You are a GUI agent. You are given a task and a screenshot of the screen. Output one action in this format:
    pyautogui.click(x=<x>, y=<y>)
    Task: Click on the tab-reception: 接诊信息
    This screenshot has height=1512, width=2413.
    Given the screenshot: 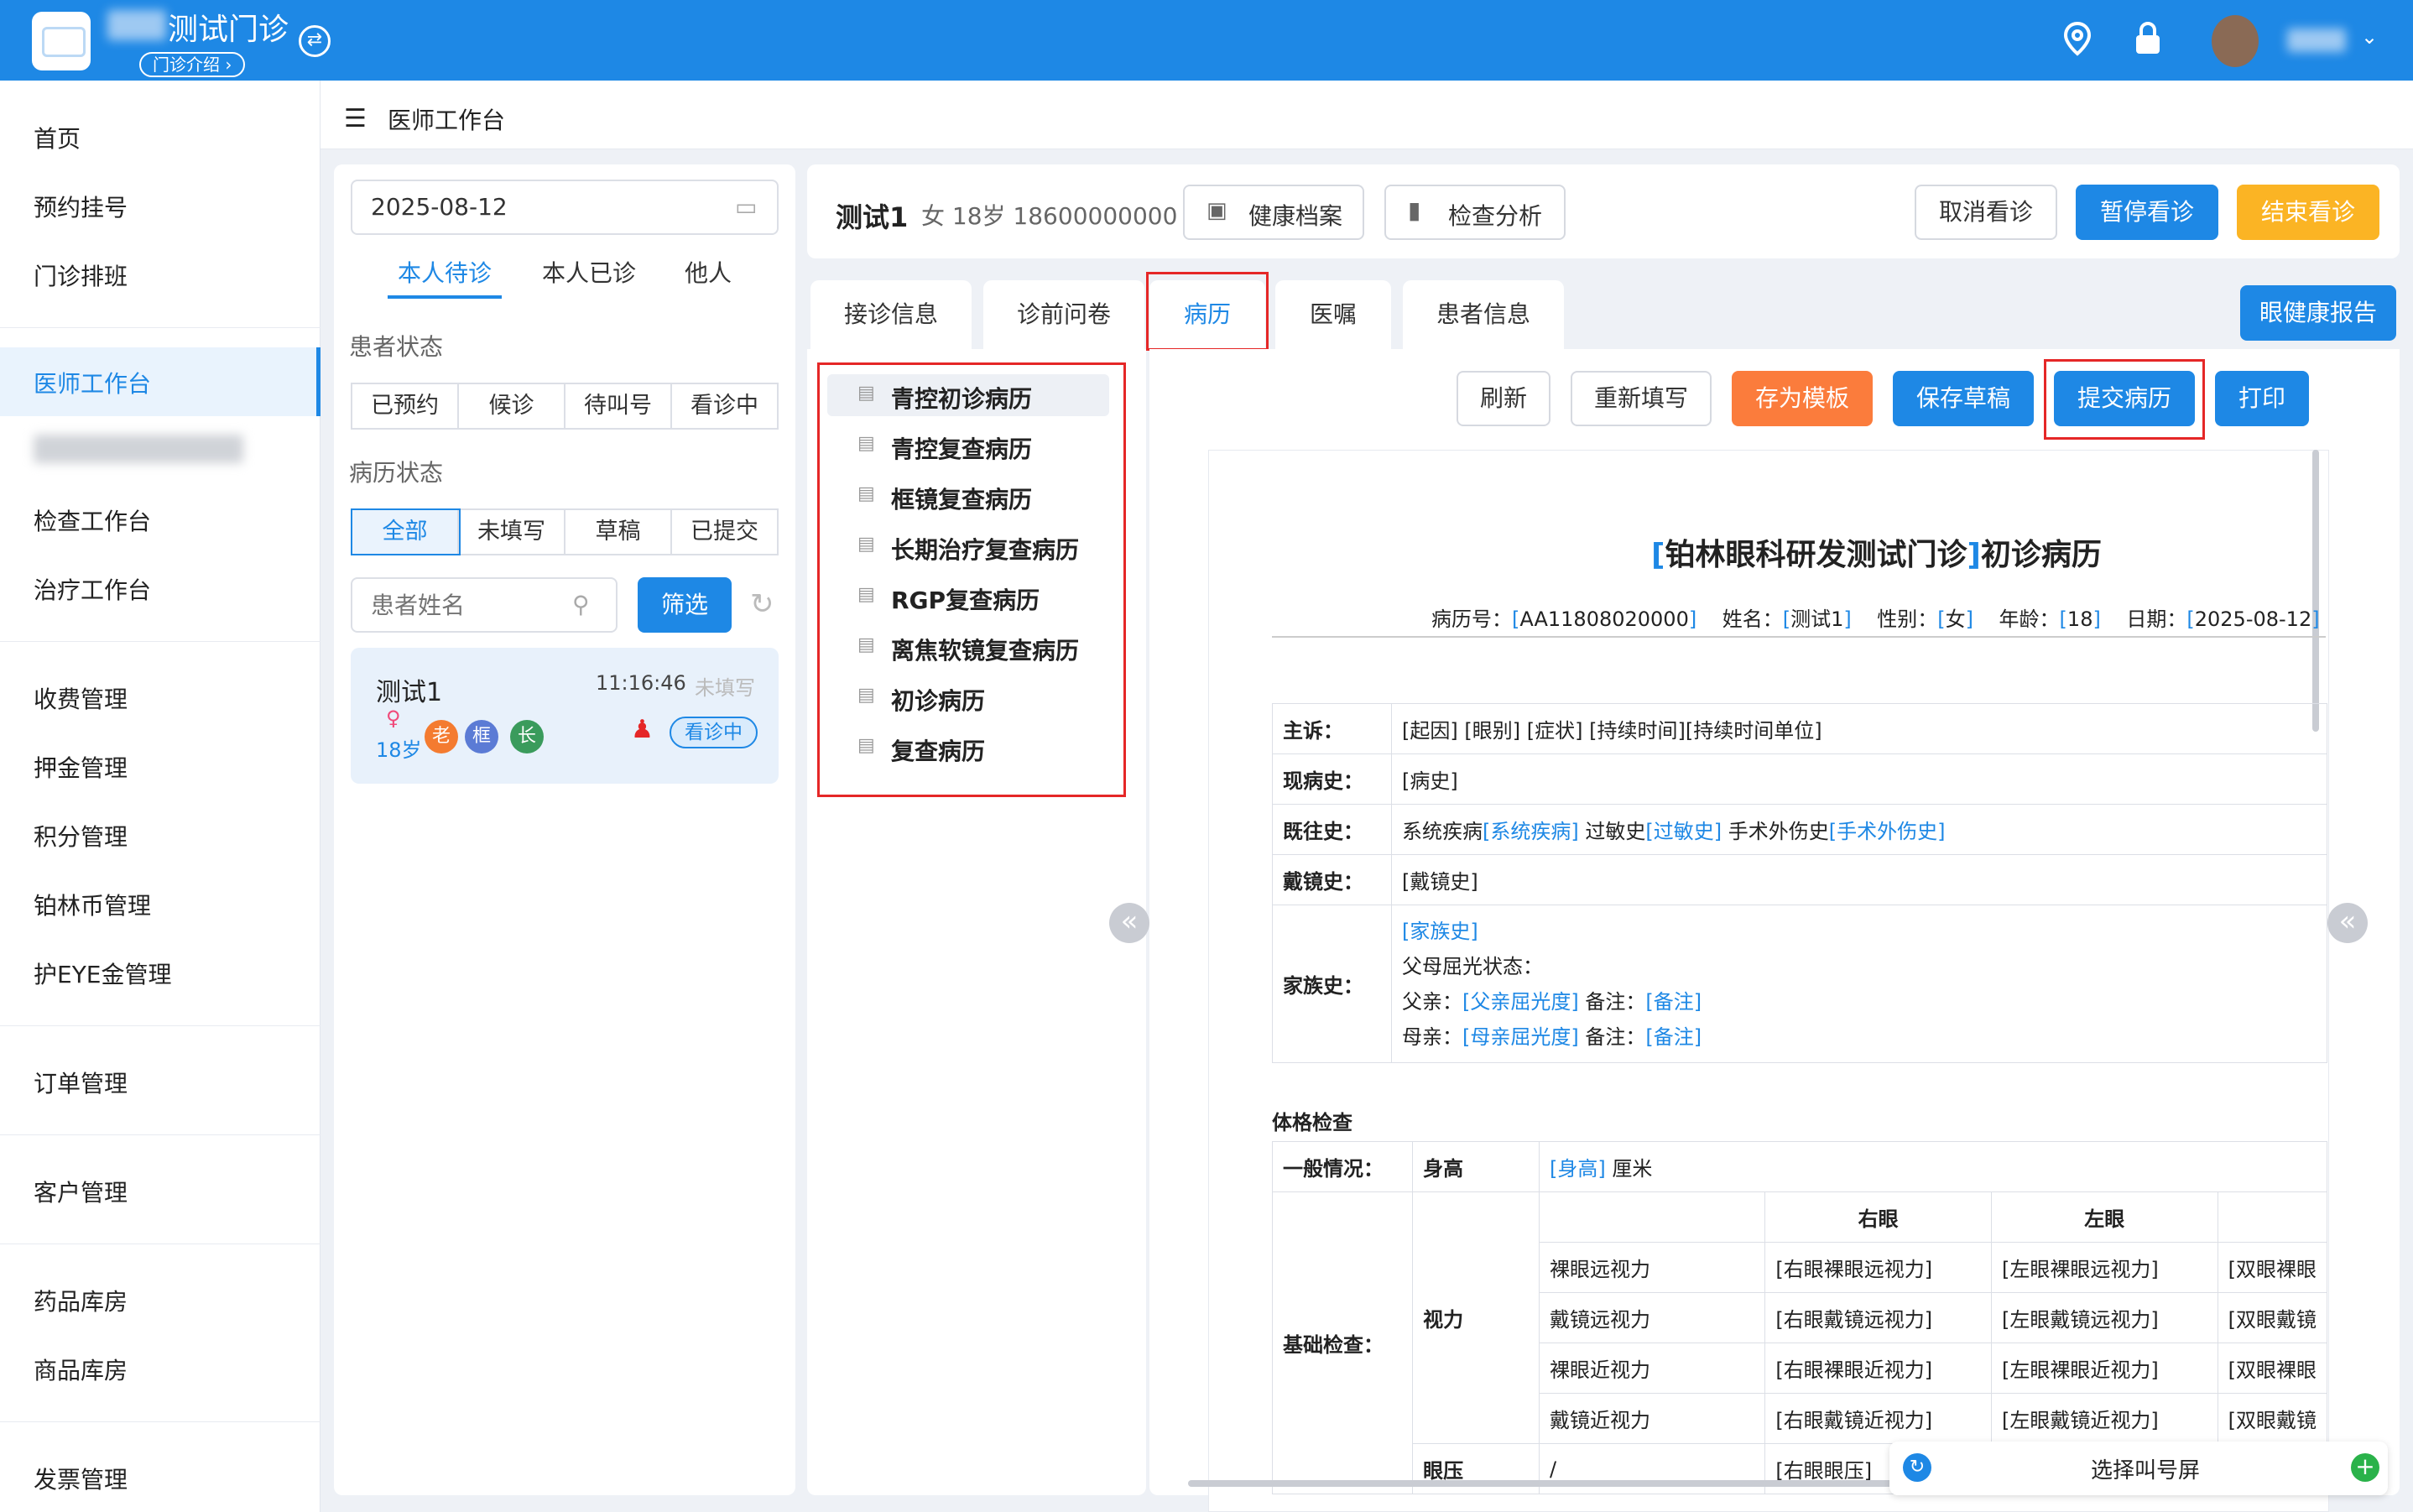 What is the action you would take?
    pyautogui.click(x=891, y=314)
    